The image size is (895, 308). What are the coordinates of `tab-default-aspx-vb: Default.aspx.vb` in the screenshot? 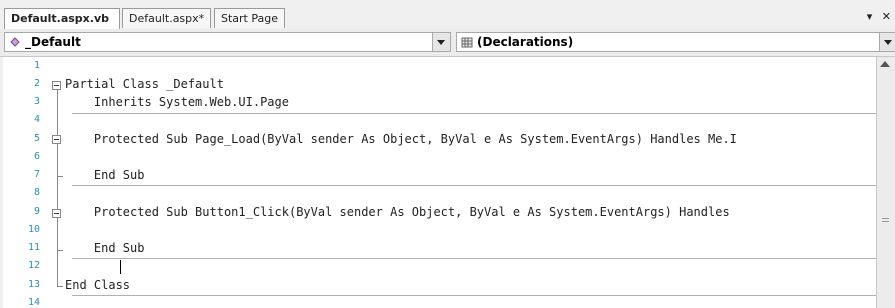 It's located at (62, 18).